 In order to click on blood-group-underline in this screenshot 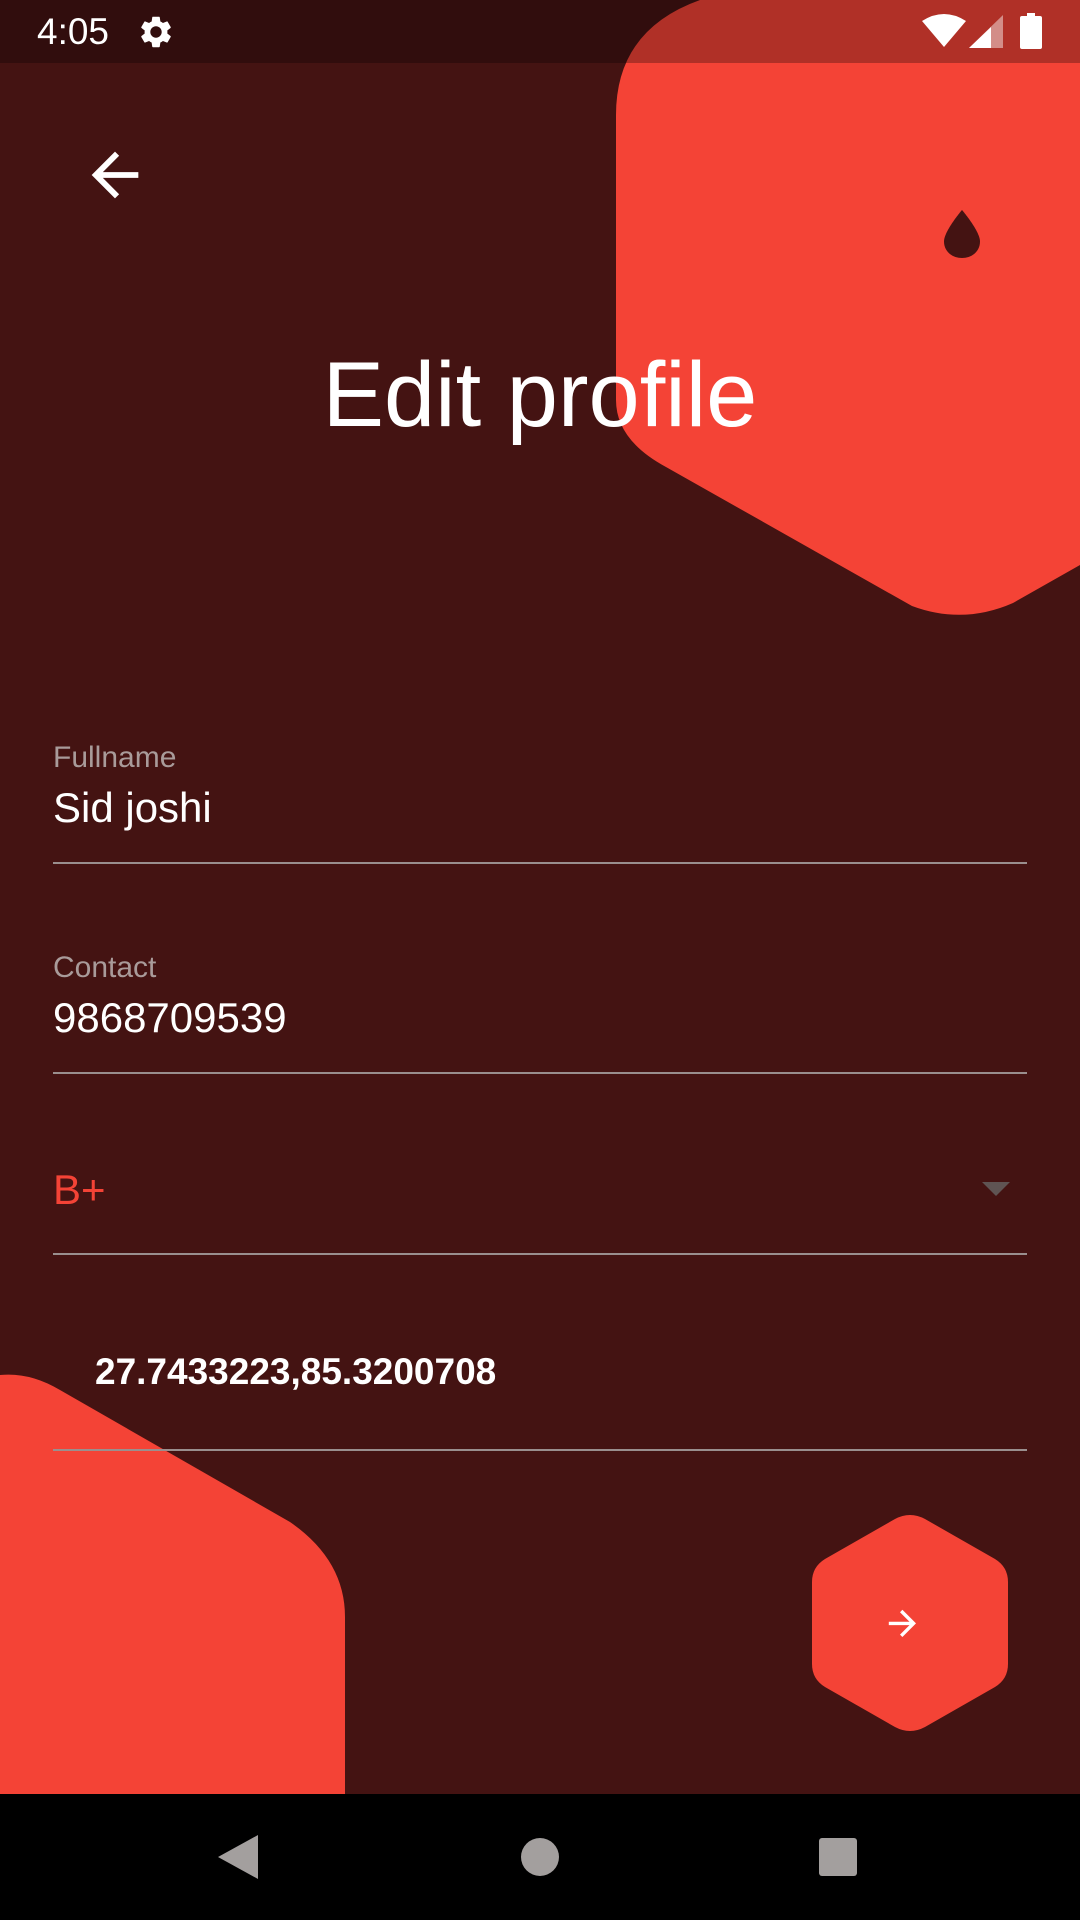, I will do `click(540, 1254)`.